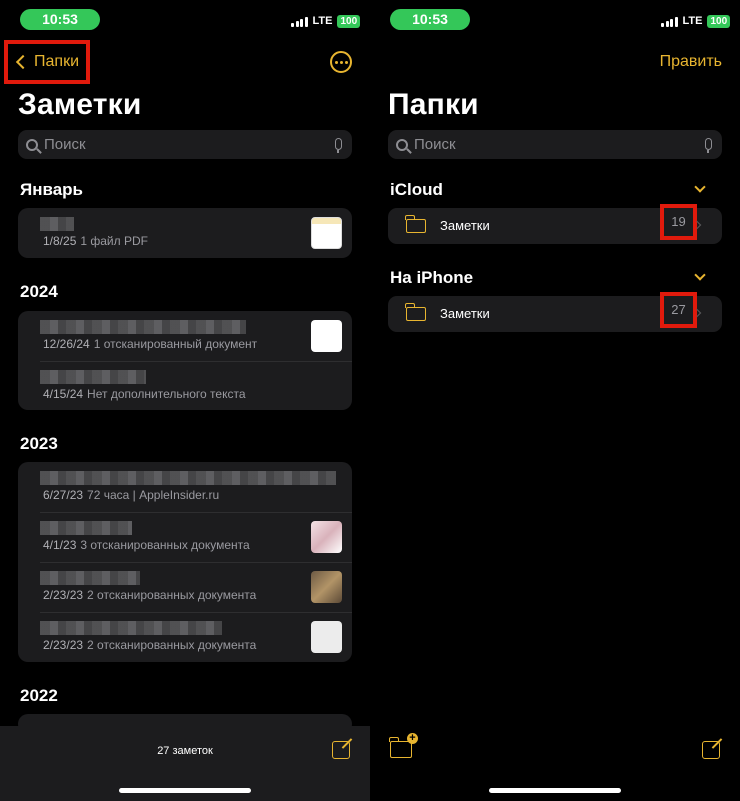 This screenshot has width=740, height=801. Describe the element at coordinates (432, 277) in the screenshot. I see `account-heading-iphone: На iPhone` at that location.